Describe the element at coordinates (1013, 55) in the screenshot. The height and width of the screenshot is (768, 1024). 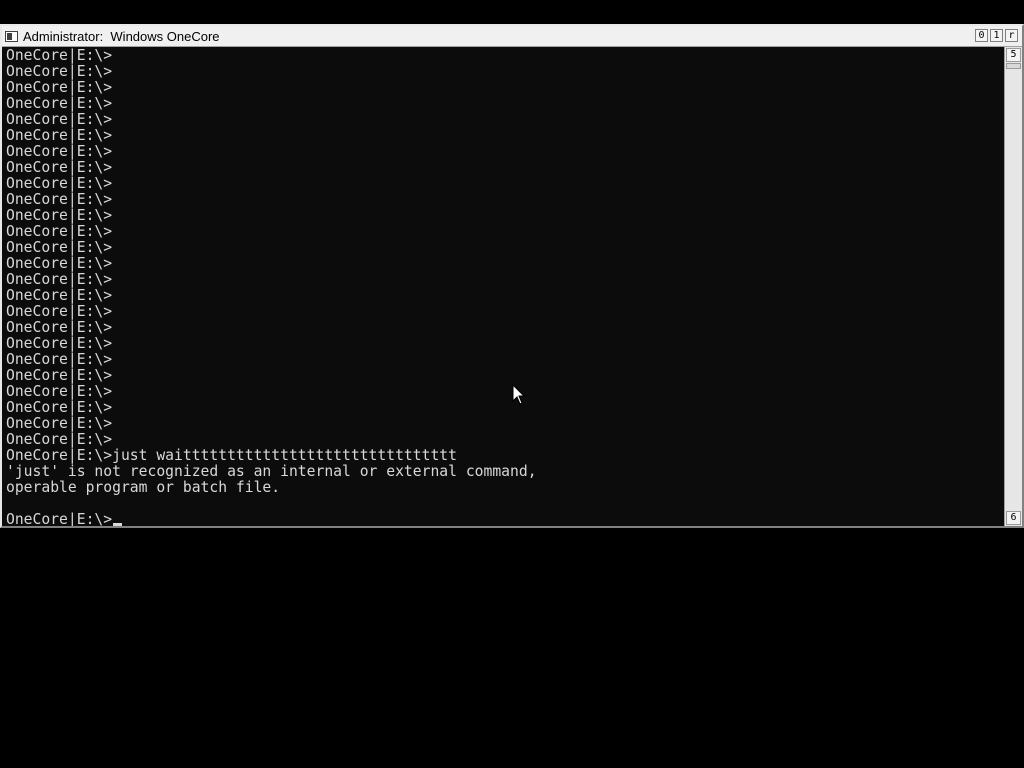
I see `scroll-up-button: 5` at that location.